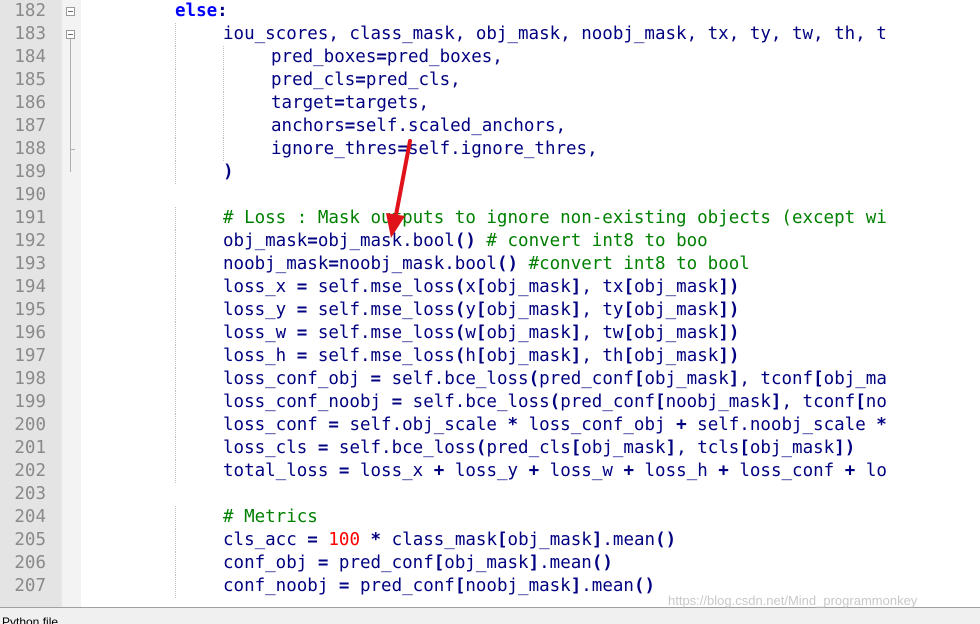  What do you see at coordinates (70, 105) in the screenshot?
I see `fold-line` at bounding box center [70, 105].